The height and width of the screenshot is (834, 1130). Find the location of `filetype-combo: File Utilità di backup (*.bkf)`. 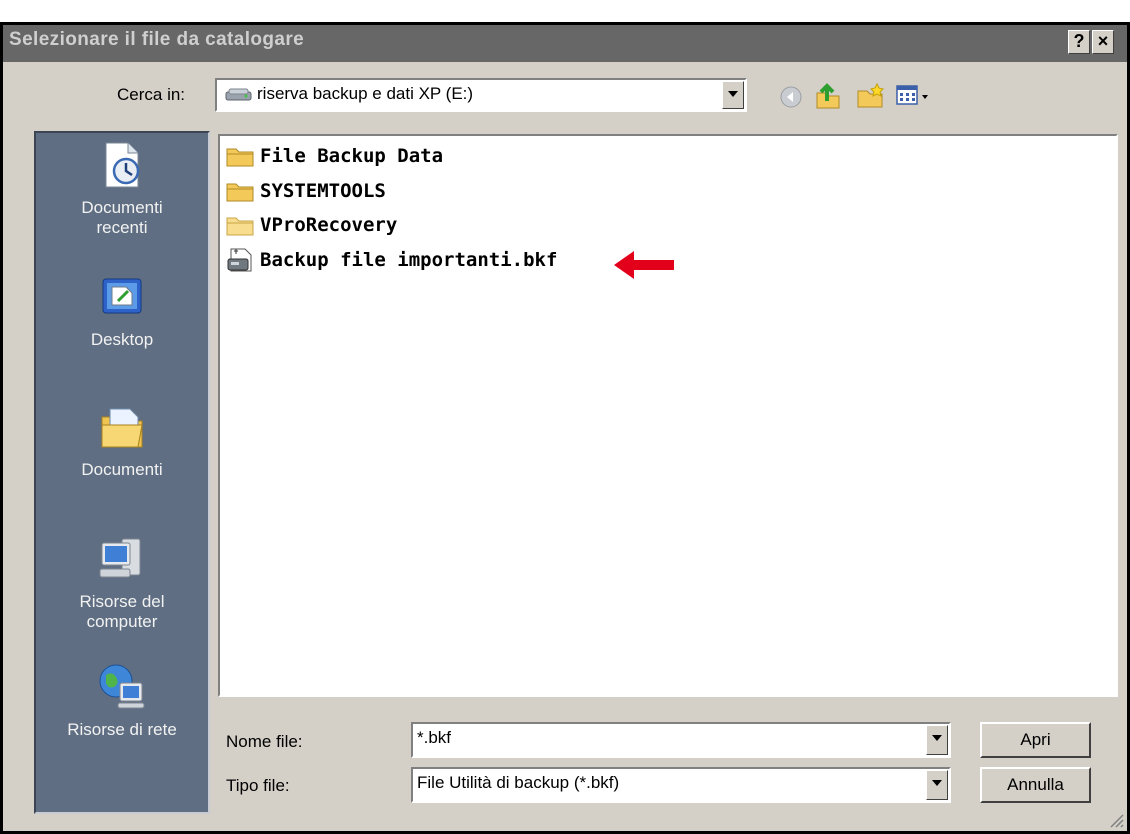

filetype-combo: File Utilità di backup (*.bkf) is located at coordinates (681, 785).